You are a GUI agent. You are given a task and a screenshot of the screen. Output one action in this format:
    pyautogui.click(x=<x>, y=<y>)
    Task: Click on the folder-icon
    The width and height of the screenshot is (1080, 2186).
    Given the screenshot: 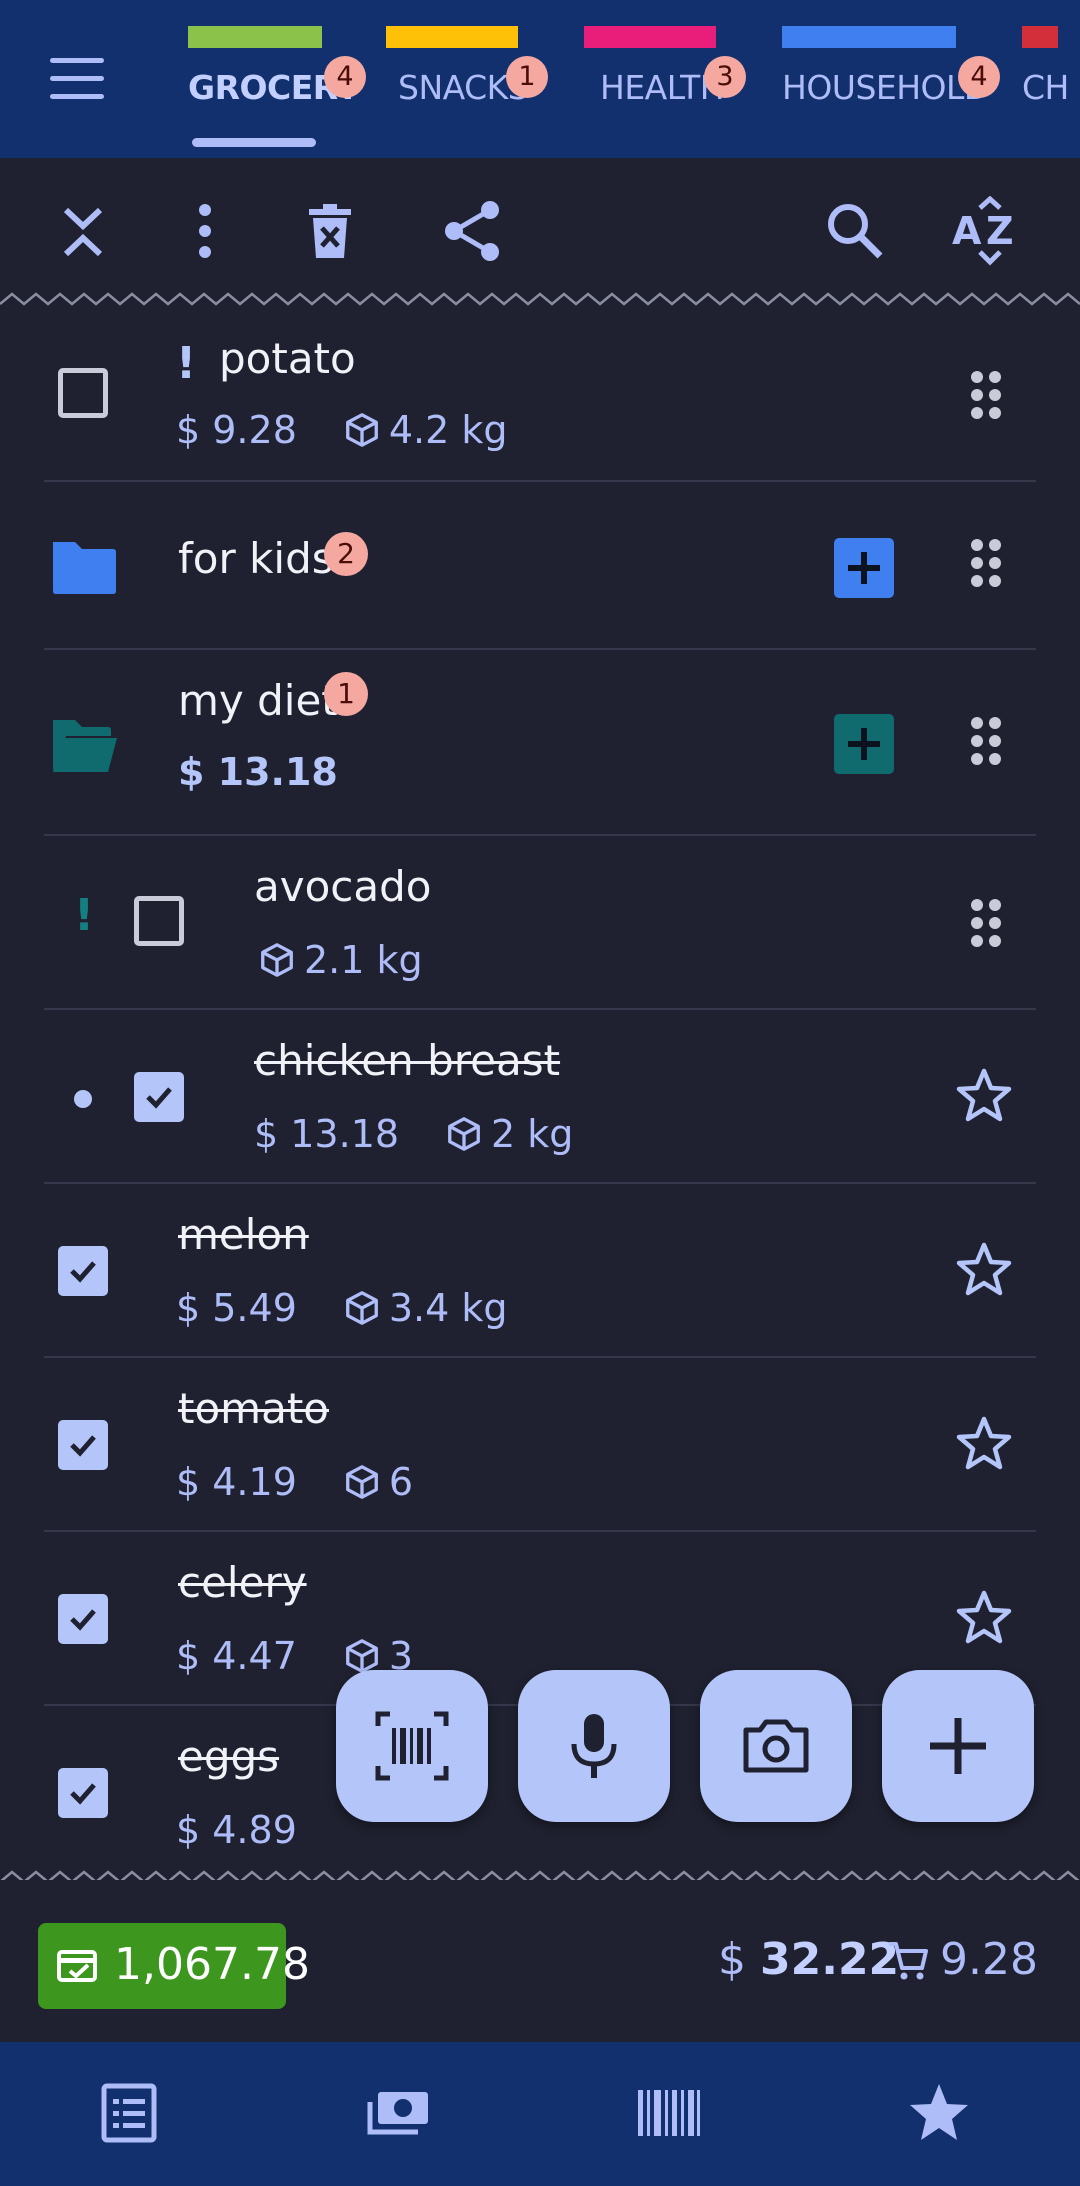 What is the action you would take?
    pyautogui.click(x=84, y=568)
    